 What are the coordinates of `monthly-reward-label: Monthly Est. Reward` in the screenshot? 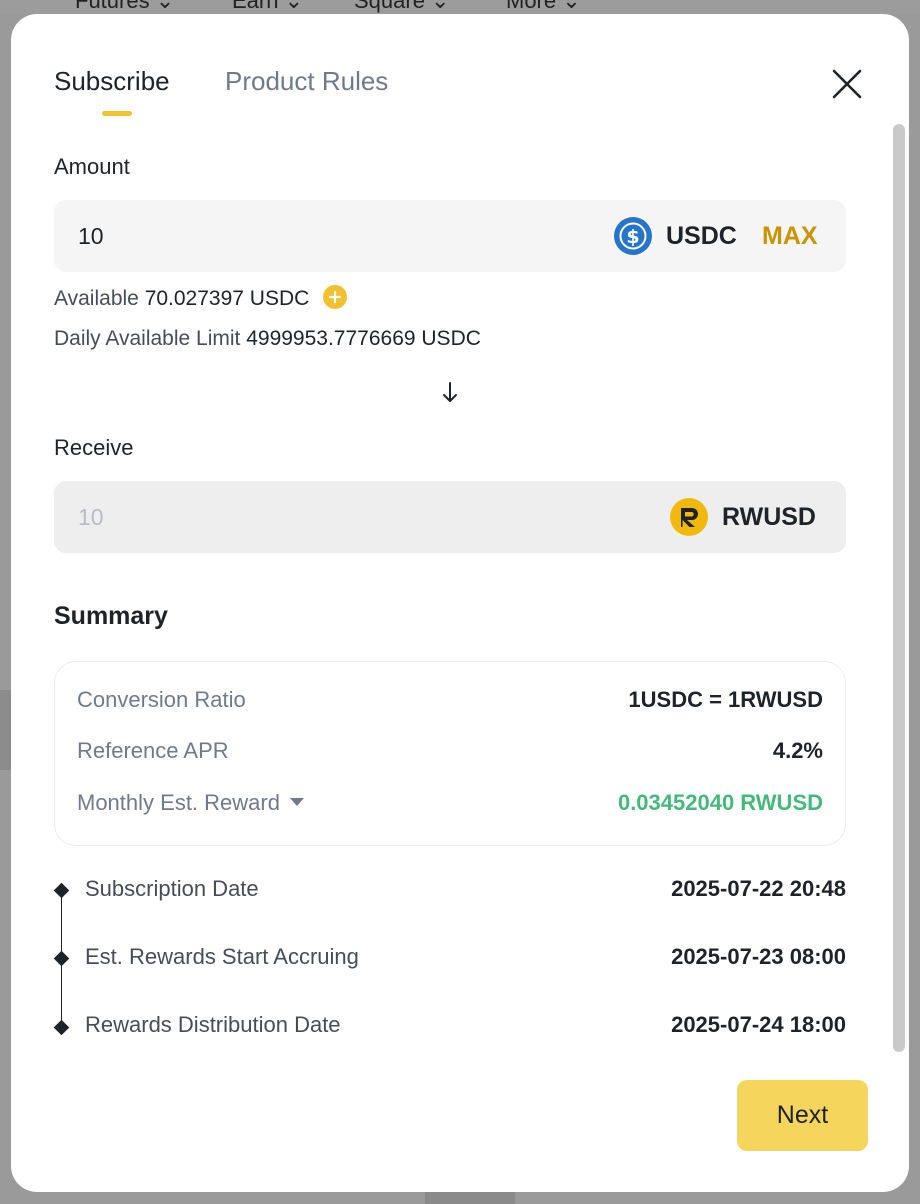 It's located at (190, 803).